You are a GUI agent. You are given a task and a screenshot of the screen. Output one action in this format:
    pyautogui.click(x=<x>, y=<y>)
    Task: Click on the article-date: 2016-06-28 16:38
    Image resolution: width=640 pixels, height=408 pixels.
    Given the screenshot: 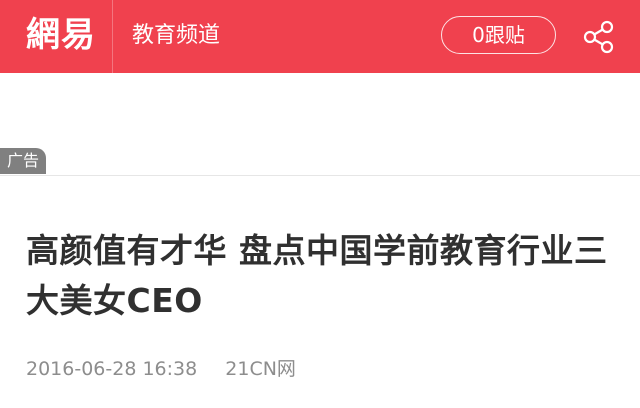 What is the action you would take?
    pyautogui.click(x=112, y=369)
    